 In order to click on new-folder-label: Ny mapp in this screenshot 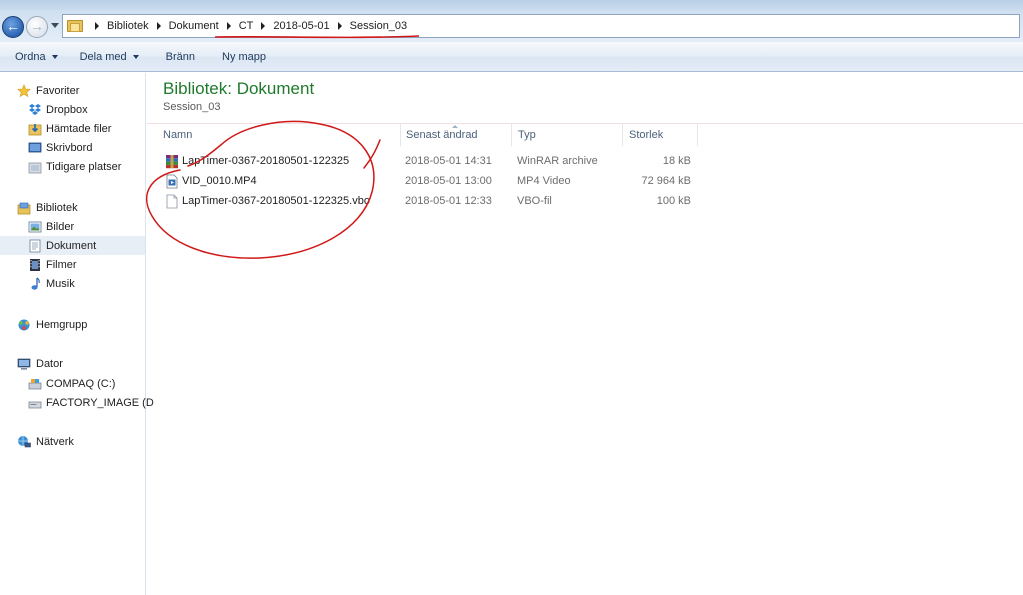, I will do `click(244, 56)`.